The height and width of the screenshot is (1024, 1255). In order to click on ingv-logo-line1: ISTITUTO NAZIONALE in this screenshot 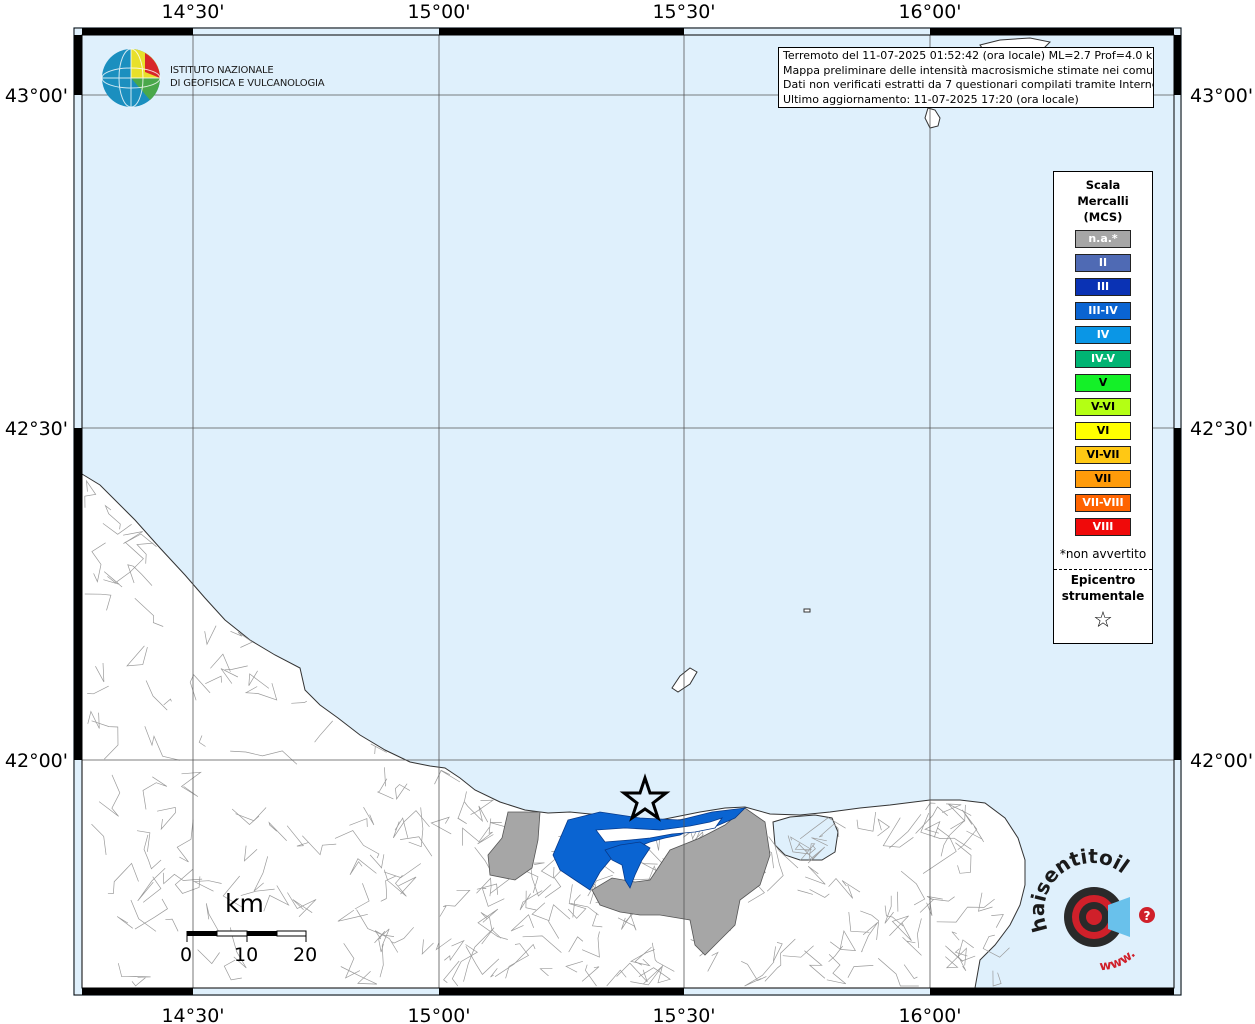, I will do `click(222, 70)`.